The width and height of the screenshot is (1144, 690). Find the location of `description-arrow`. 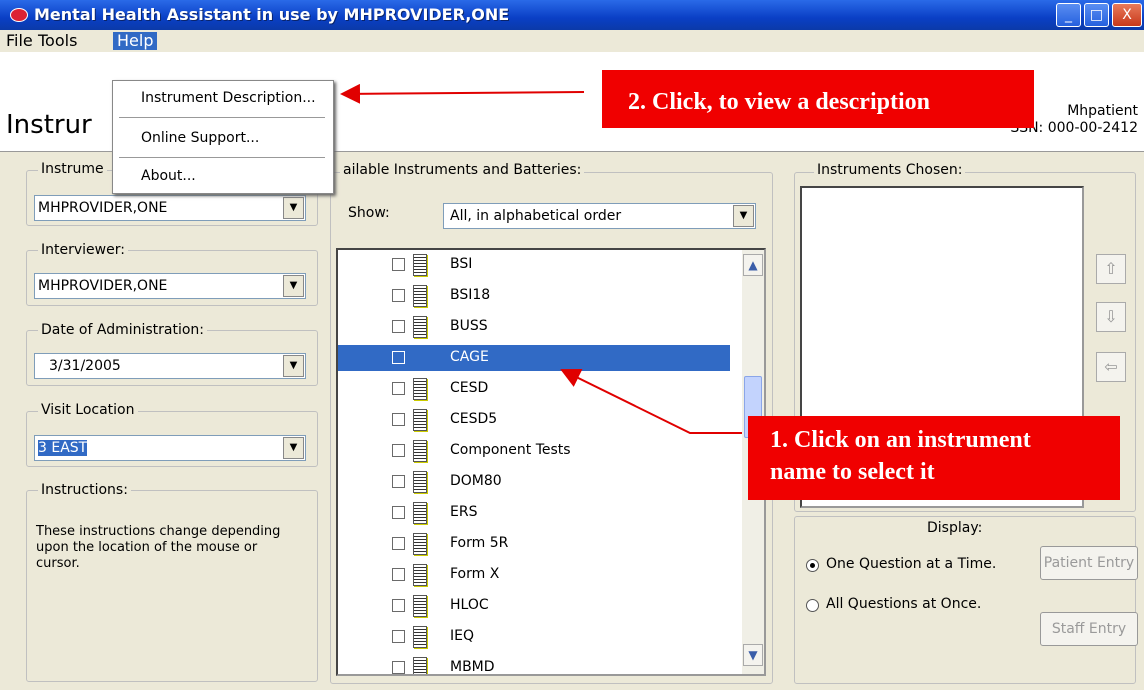

description-arrow is located at coordinates (462, 93).